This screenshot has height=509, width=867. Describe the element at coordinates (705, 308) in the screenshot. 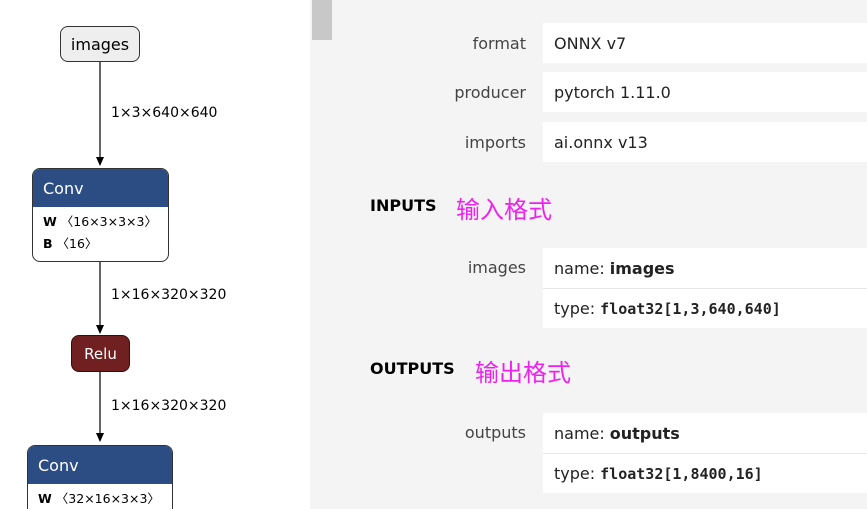

I see `input-images-type-line: type: float32[1,3,640,640]` at that location.